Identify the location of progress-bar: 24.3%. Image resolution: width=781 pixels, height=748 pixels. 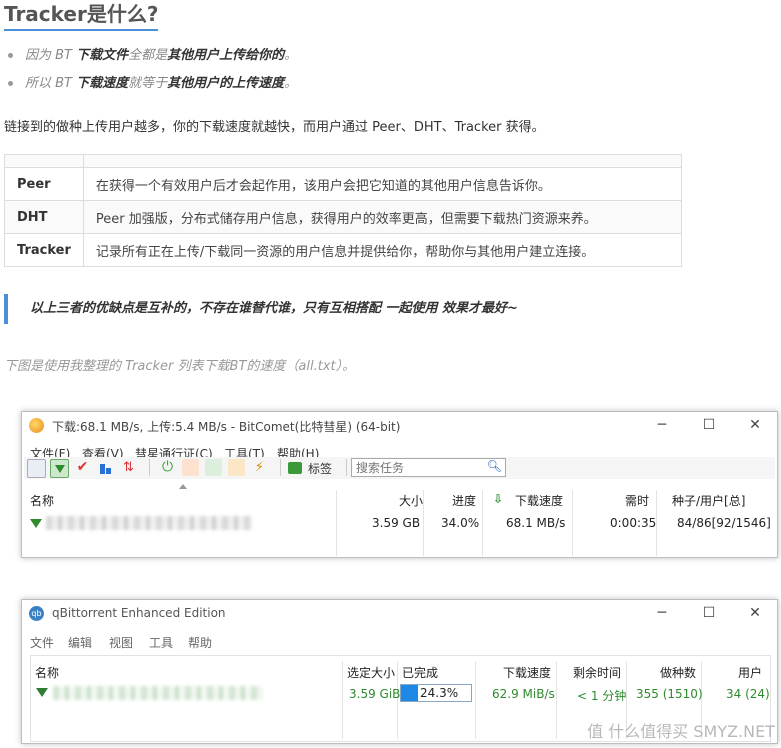
(436, 693).